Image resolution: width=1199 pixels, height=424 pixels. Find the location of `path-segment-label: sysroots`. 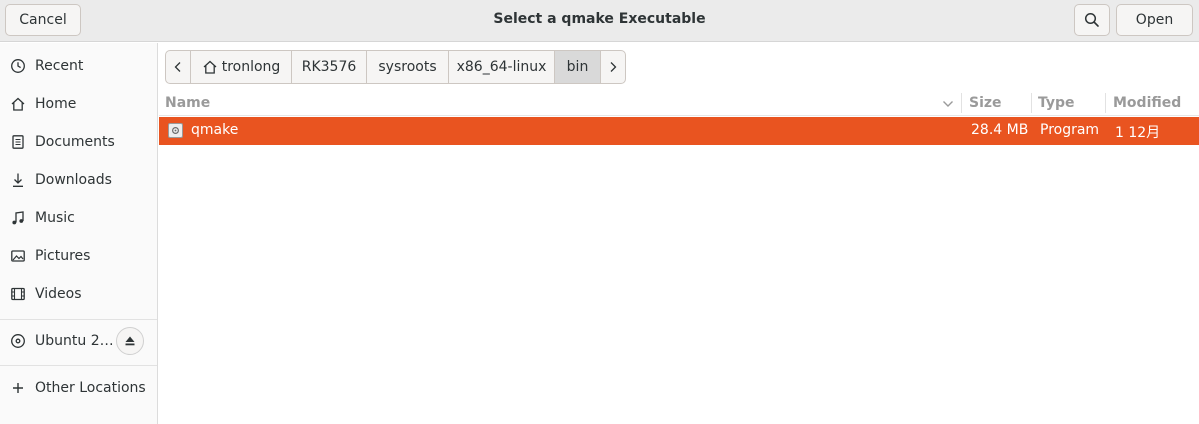

path-segment-label: sysroots is located at coordinates (407, 67).